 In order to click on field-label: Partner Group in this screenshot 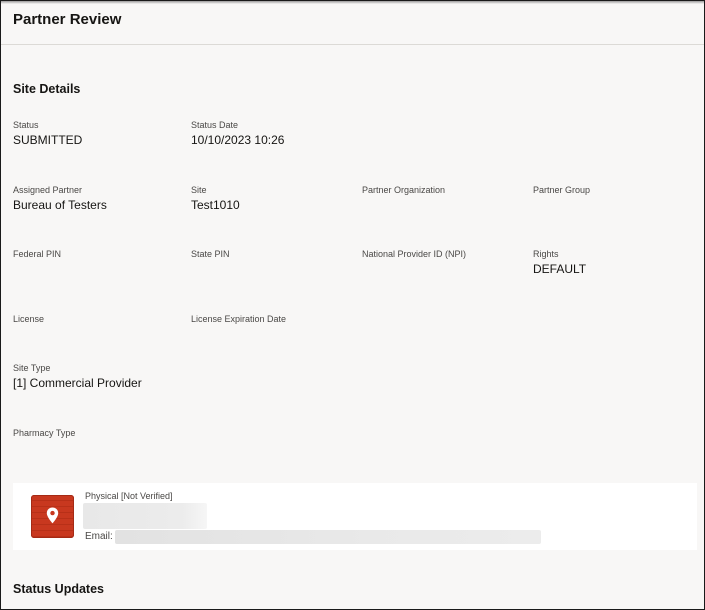, I will do `click(562, 190)`.